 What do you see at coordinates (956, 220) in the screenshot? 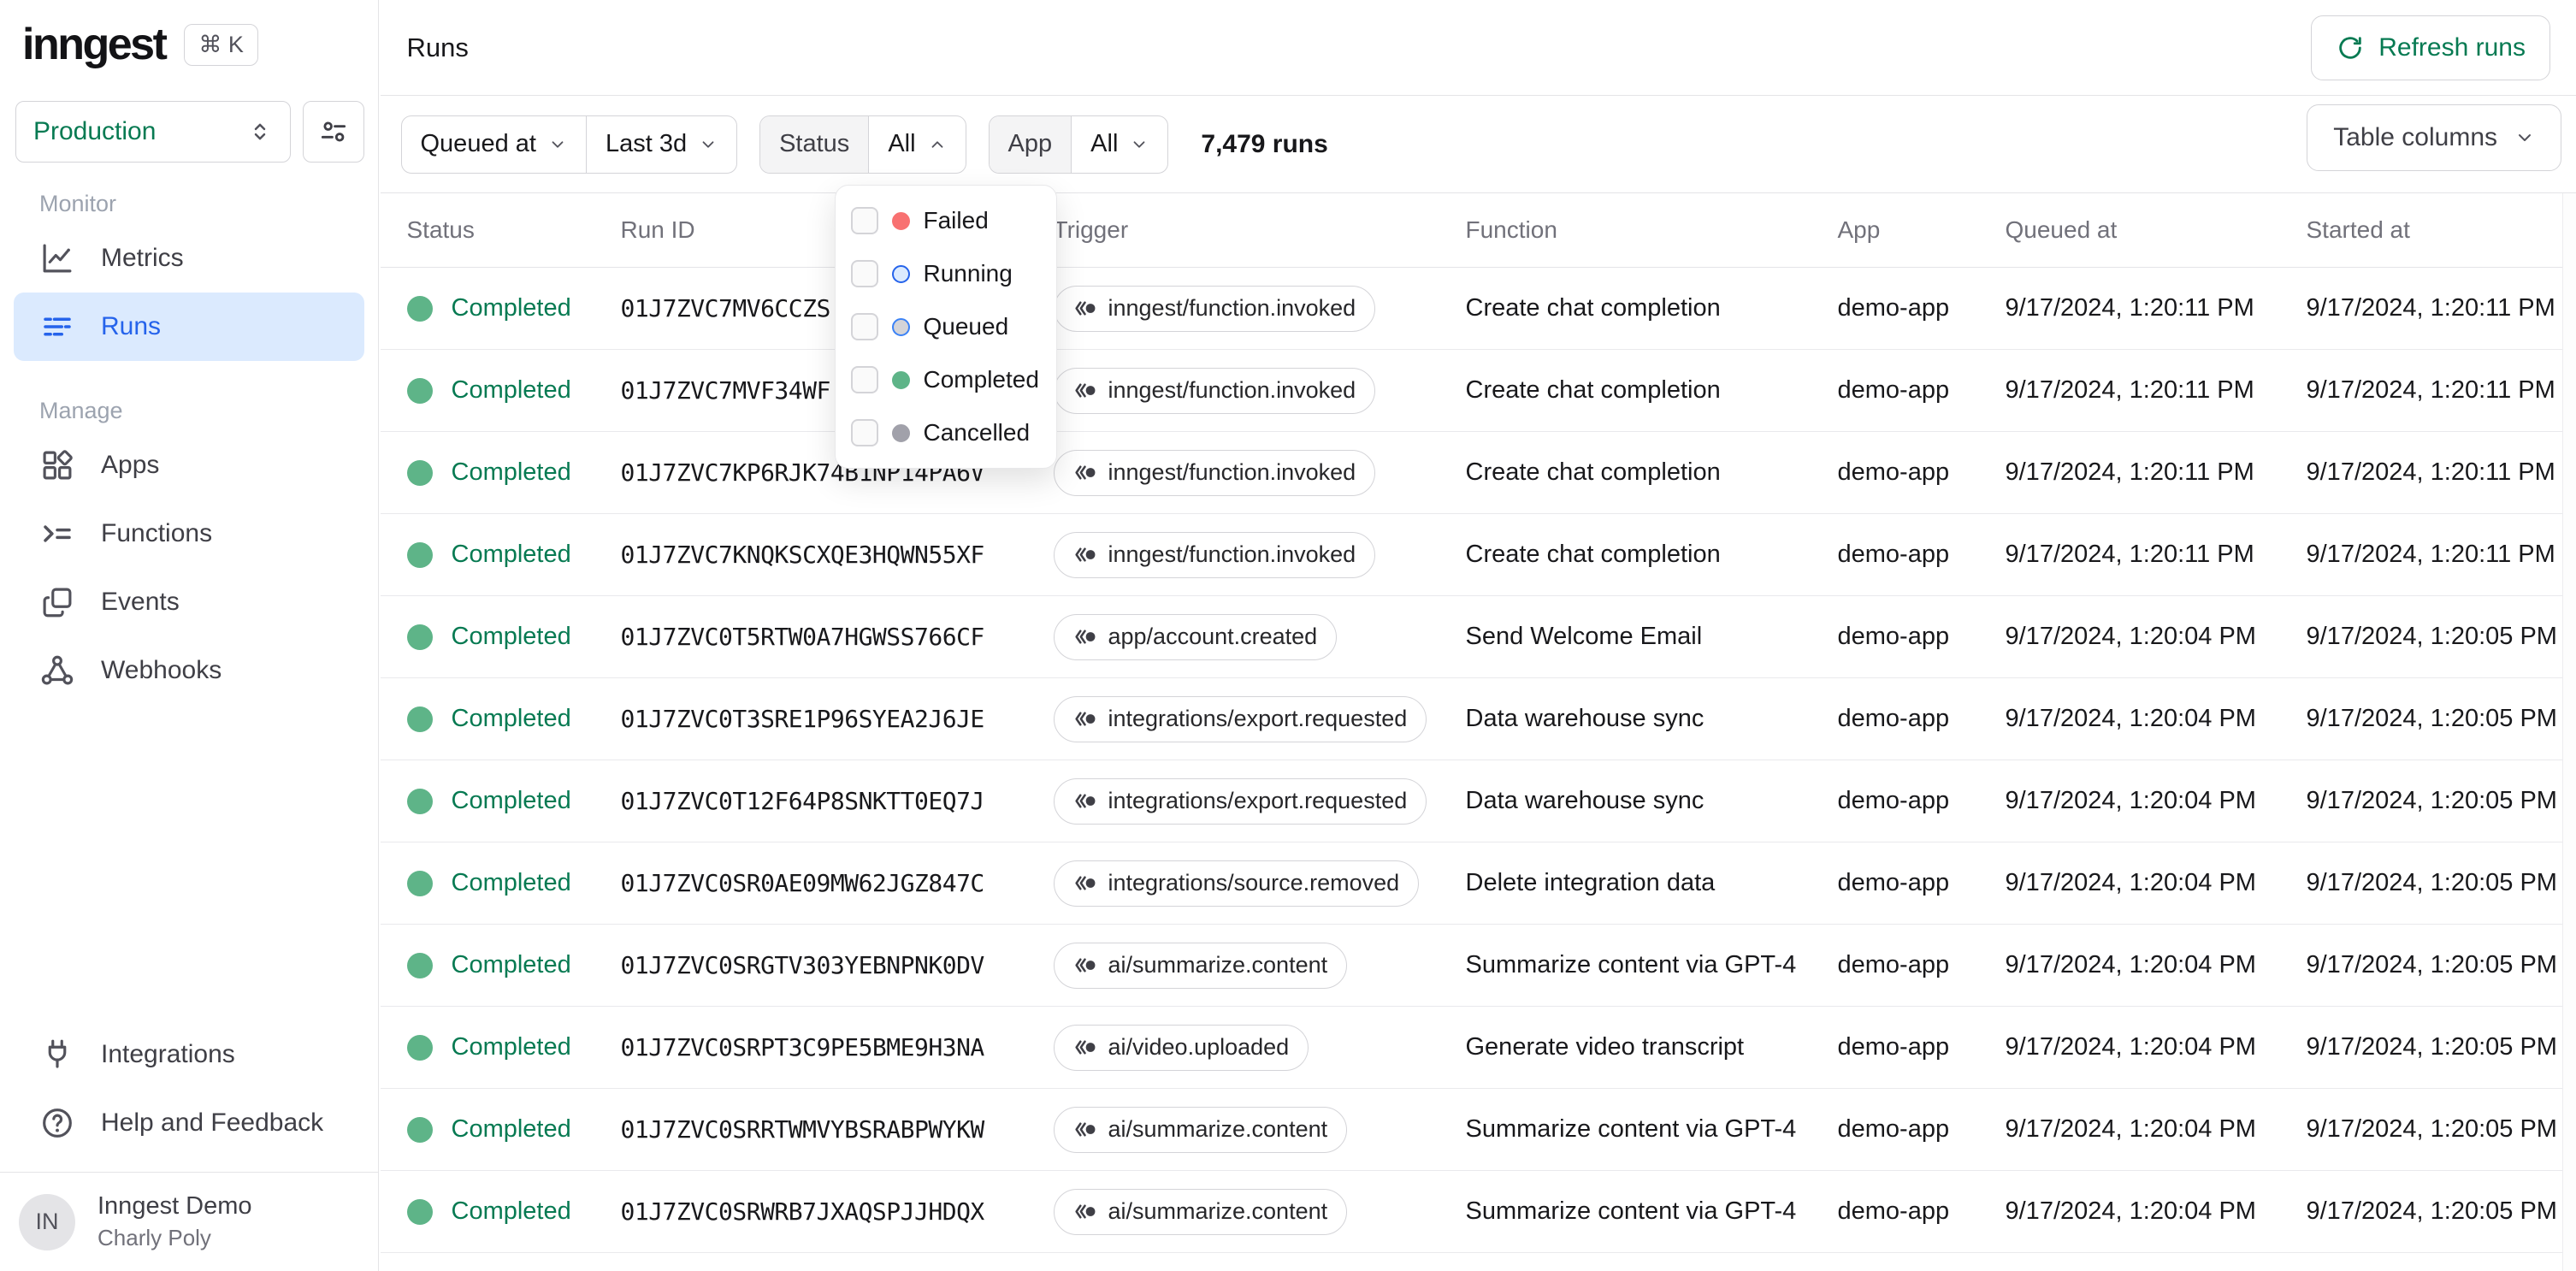
I see `status-option-label: Failed` at bounding box center [956, 220].